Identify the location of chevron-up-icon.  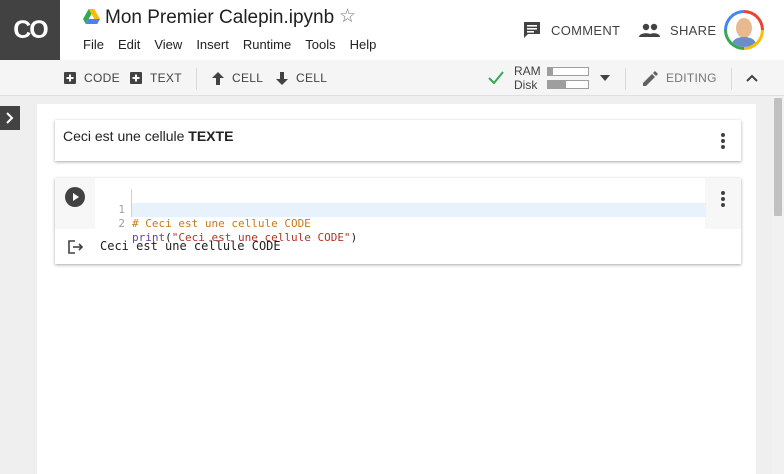
(752, 78).